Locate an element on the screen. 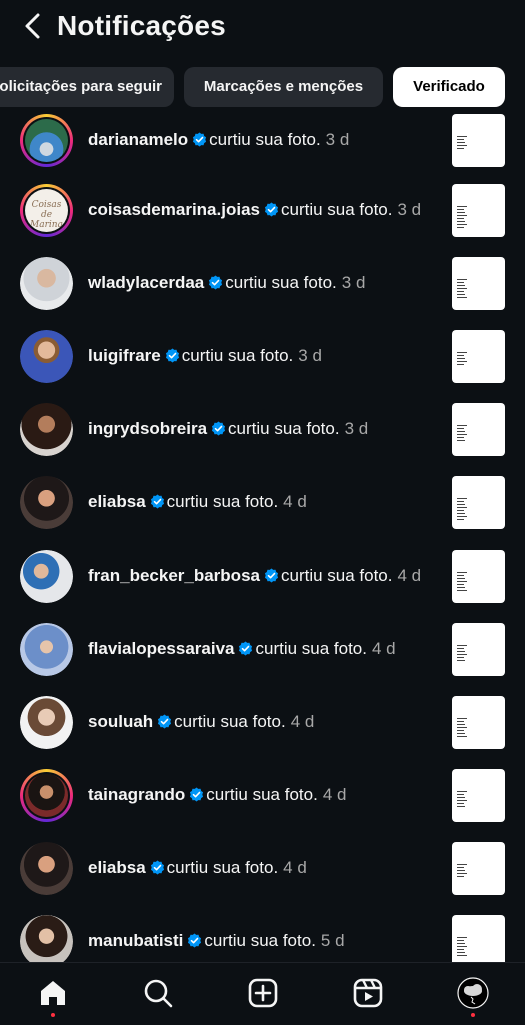 This screenshot has width=525, height=1025. username: coisasdemarina.joias is located at coordinates (174, 209).